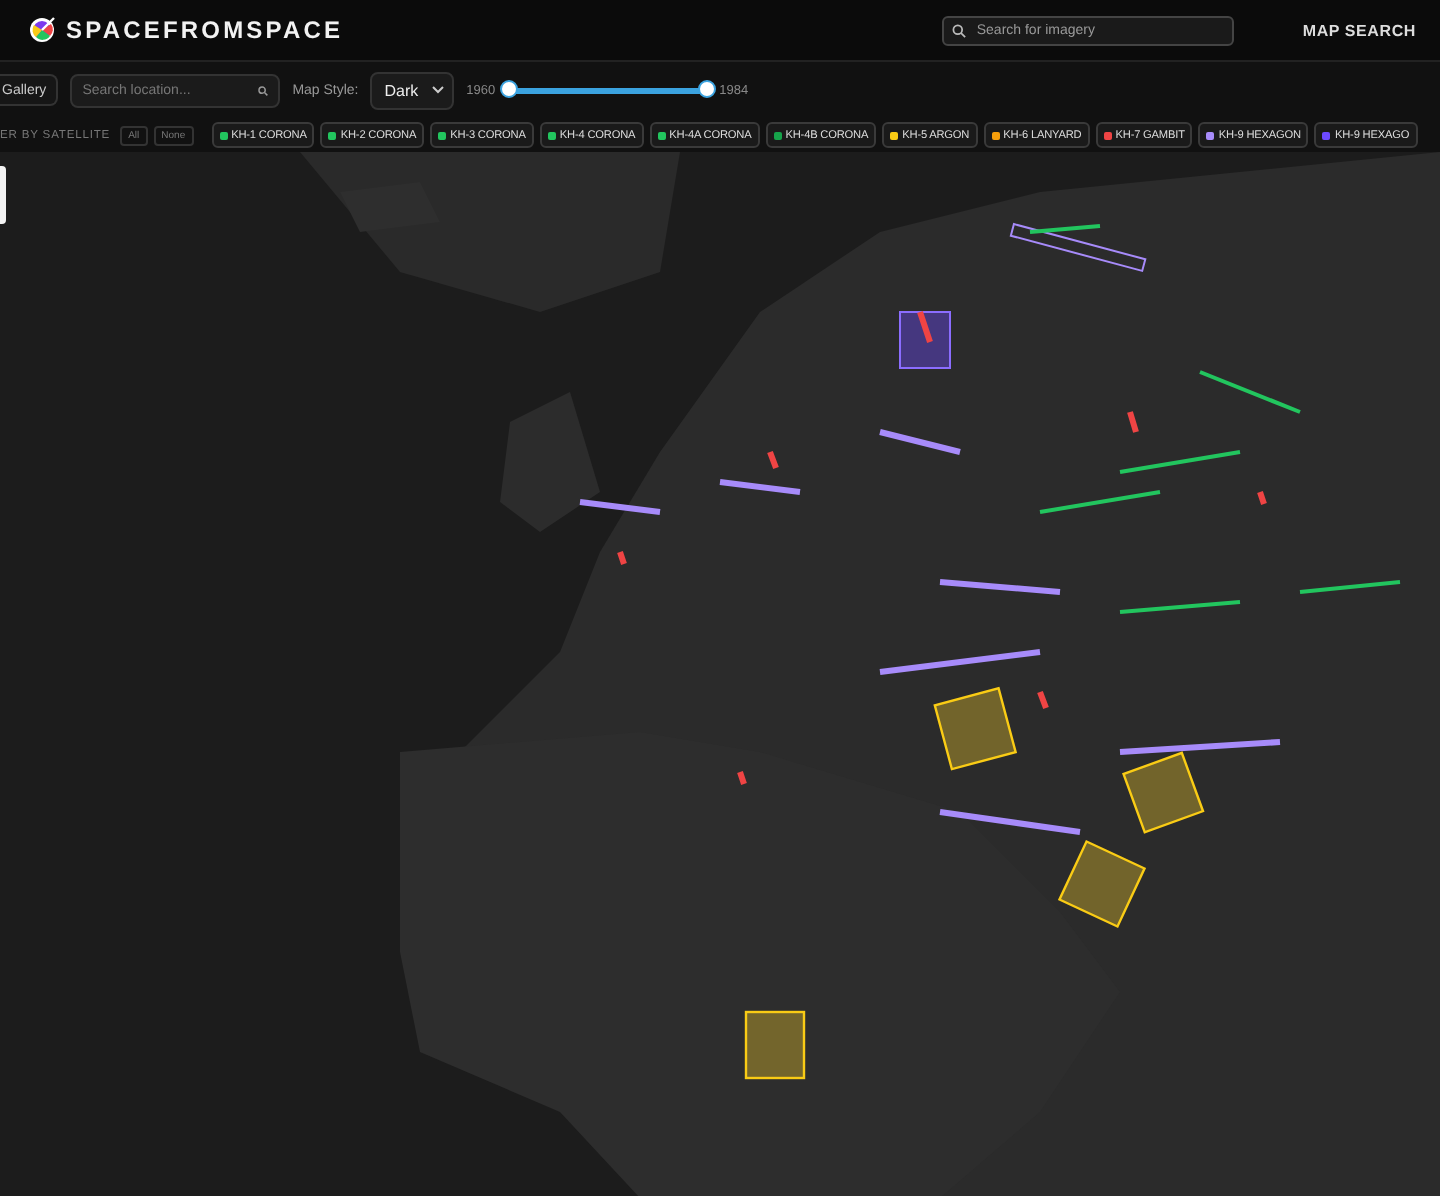  What do you see at coordinates (3, 195) in the screenshot?
I see `side-panel-handle` at bounding box center [3, 195].